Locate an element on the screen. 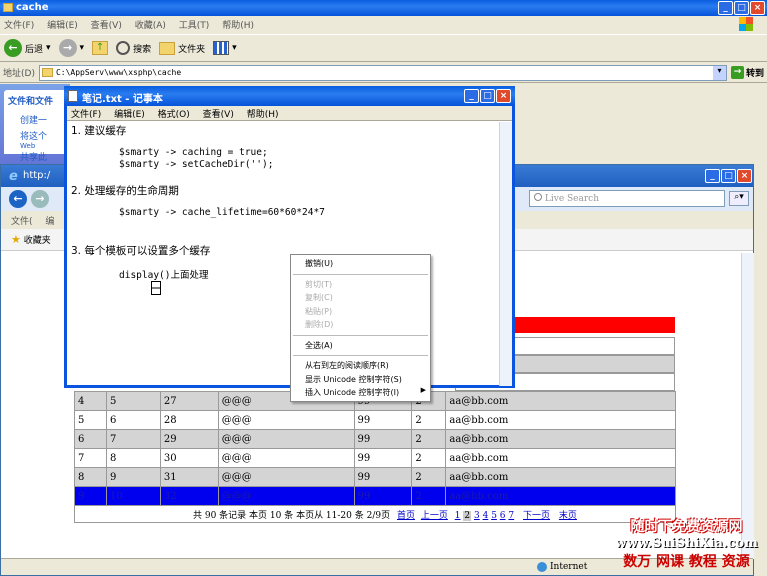 The width and height of the screenshot is (767, 576). line-heading-3: 3. 每个模板可以设置多个缓存 is located at coordinates (141, 251).